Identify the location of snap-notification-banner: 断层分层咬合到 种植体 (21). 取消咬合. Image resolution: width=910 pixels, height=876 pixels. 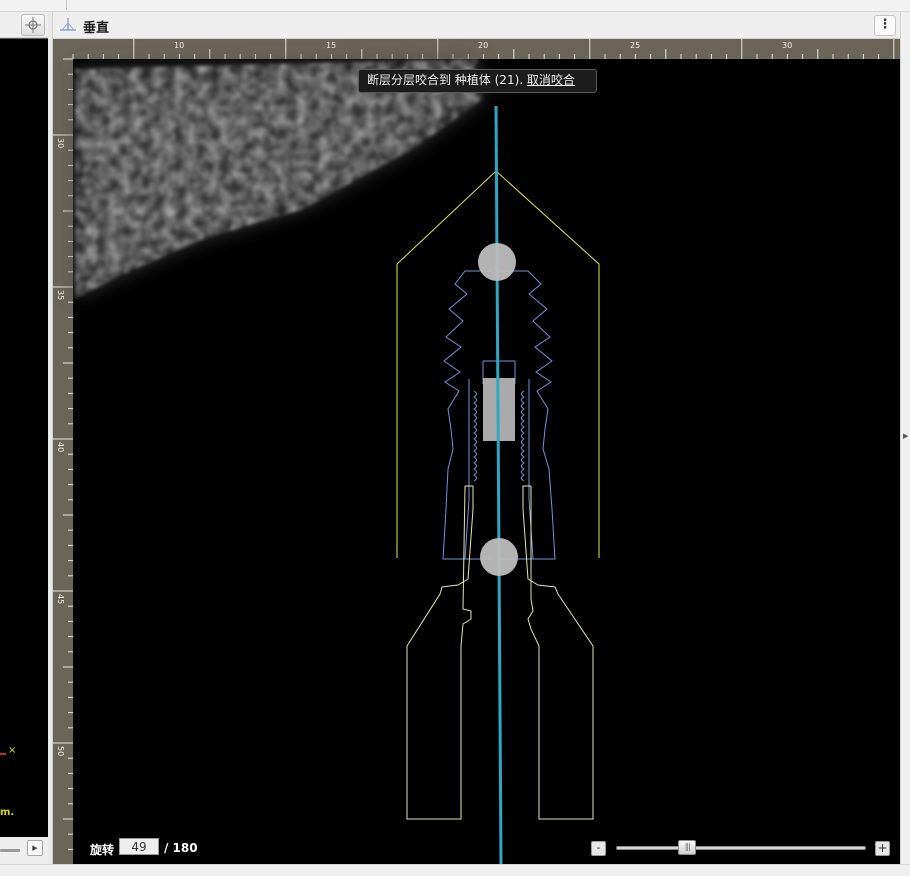
(477, 81).